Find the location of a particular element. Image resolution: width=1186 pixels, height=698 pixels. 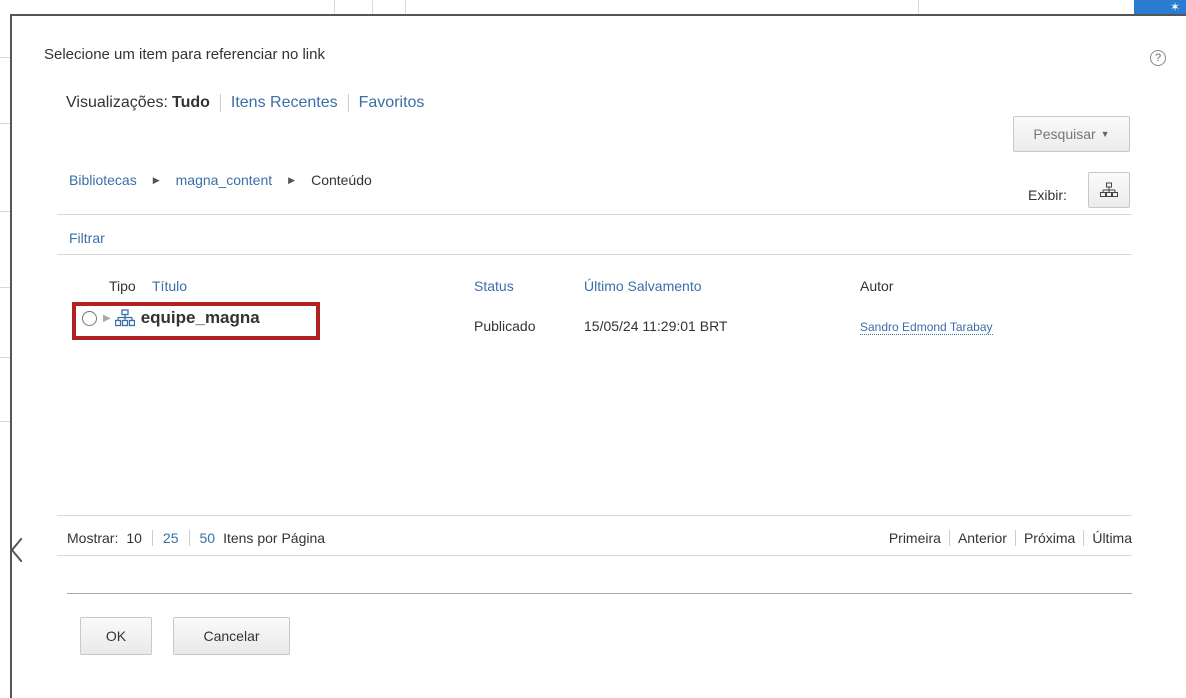

display-label: Exibir: is located at coordinates (1047, 195).